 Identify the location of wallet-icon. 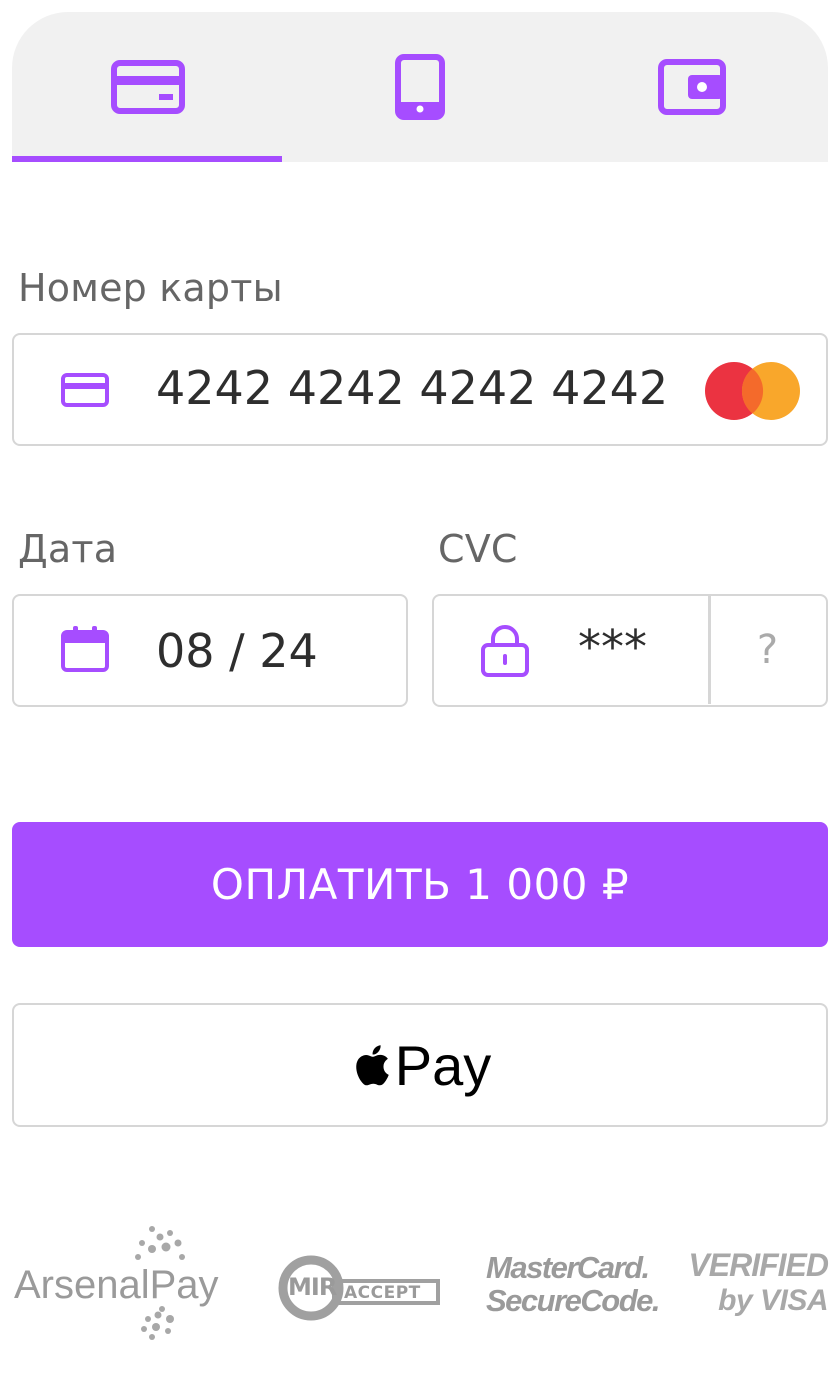
(692, 87).